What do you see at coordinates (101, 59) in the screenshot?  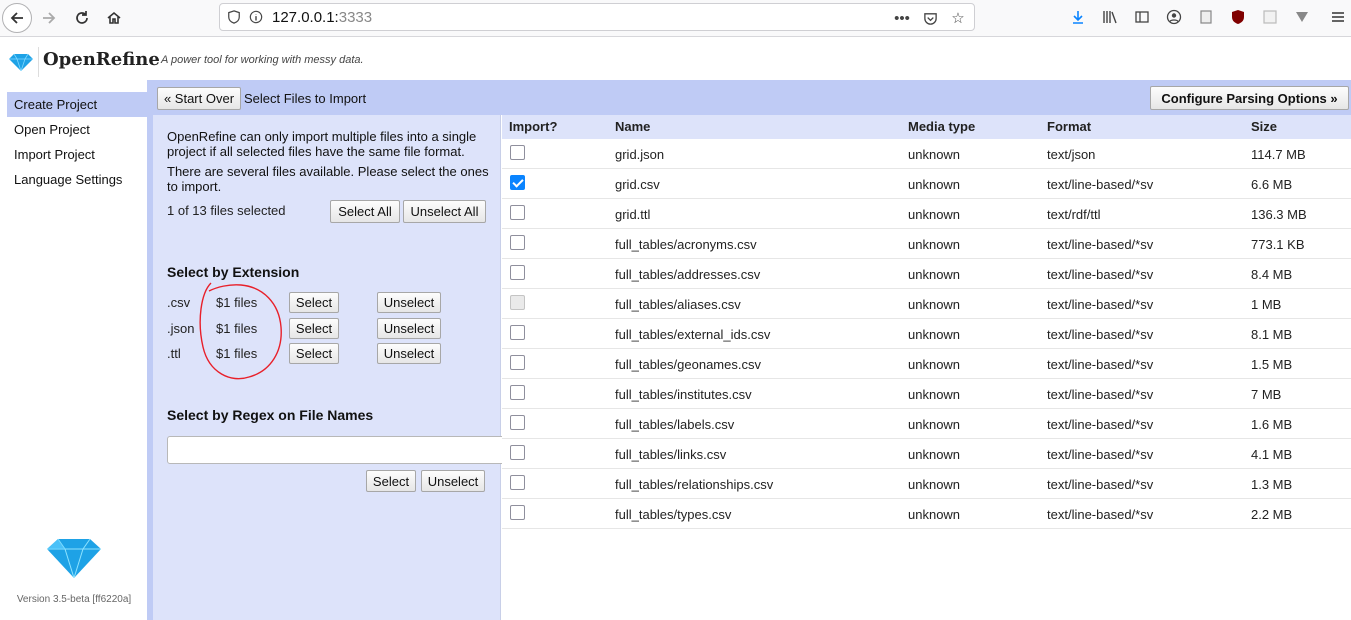 I see `app-name: OpenRefine` at bounding box center [101, 59].